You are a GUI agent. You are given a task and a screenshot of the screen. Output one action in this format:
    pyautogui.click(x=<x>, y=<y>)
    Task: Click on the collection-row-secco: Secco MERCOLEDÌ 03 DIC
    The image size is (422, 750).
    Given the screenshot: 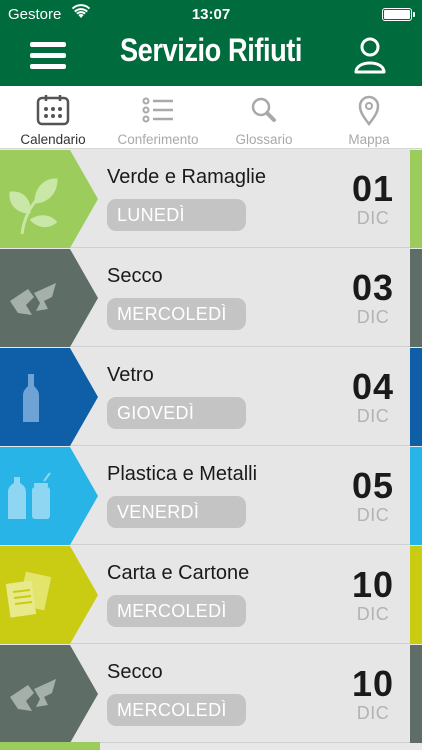 What is the action you would take?
    pyautogui.click(x=211, y=298)
    